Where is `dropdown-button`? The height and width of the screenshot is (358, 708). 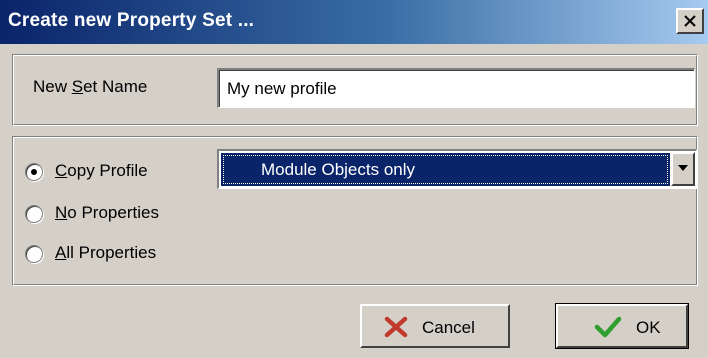 dropdown-button is located at coordinates (683, 169).